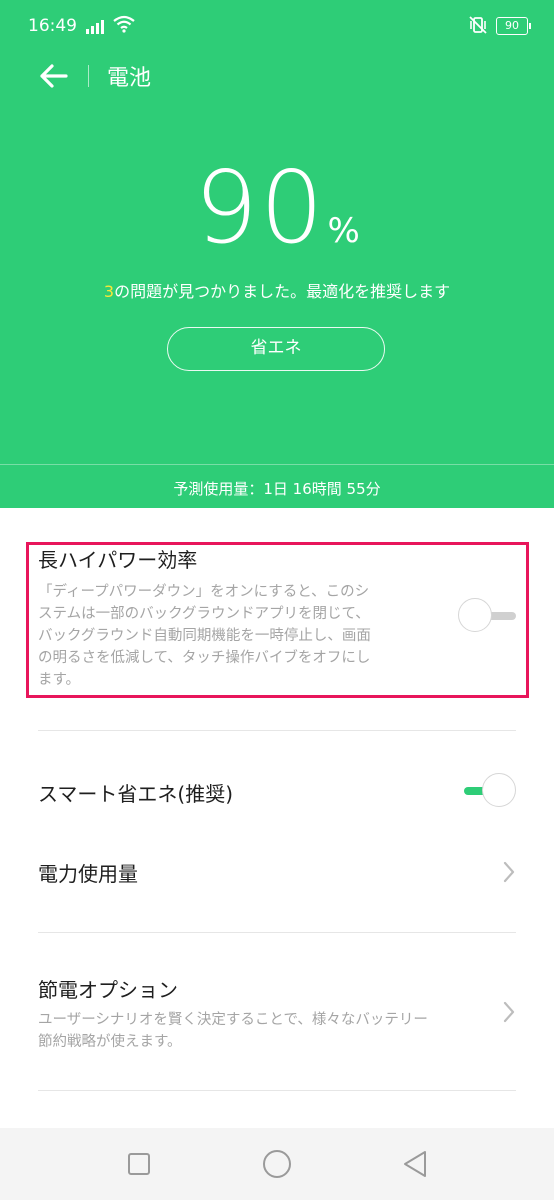 The width and height of the screenshot is (554, 1200). Describe the element at coordinates (124, 26) in the screenshot. I see `wifi-icon` at that location.